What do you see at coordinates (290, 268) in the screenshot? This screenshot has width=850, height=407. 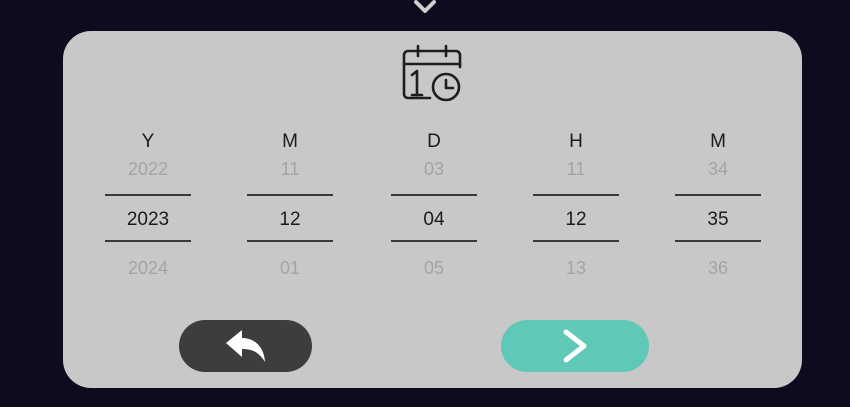 I see `next-value: 01` at bounding box center [290, 268].